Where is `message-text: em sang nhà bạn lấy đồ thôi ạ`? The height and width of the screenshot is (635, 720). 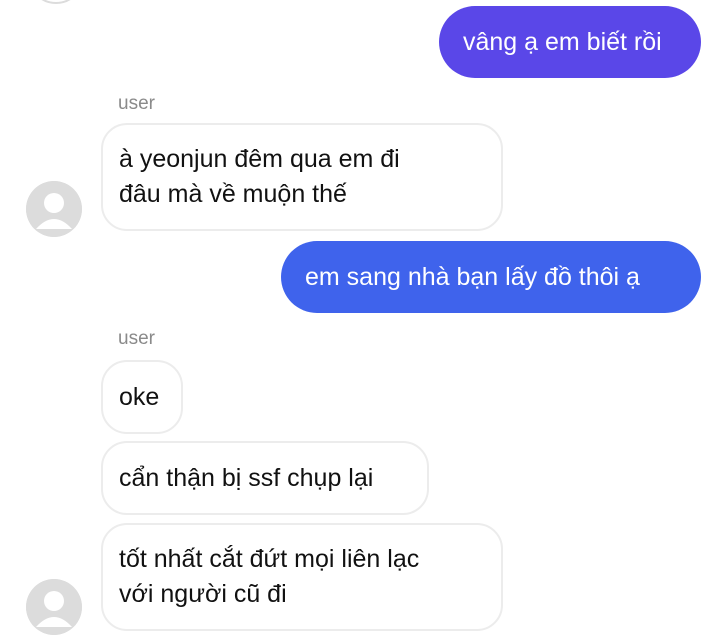
message-text: em sang nhà bạn lấy đồ thôi ạ is located at coordinates (472, 276).